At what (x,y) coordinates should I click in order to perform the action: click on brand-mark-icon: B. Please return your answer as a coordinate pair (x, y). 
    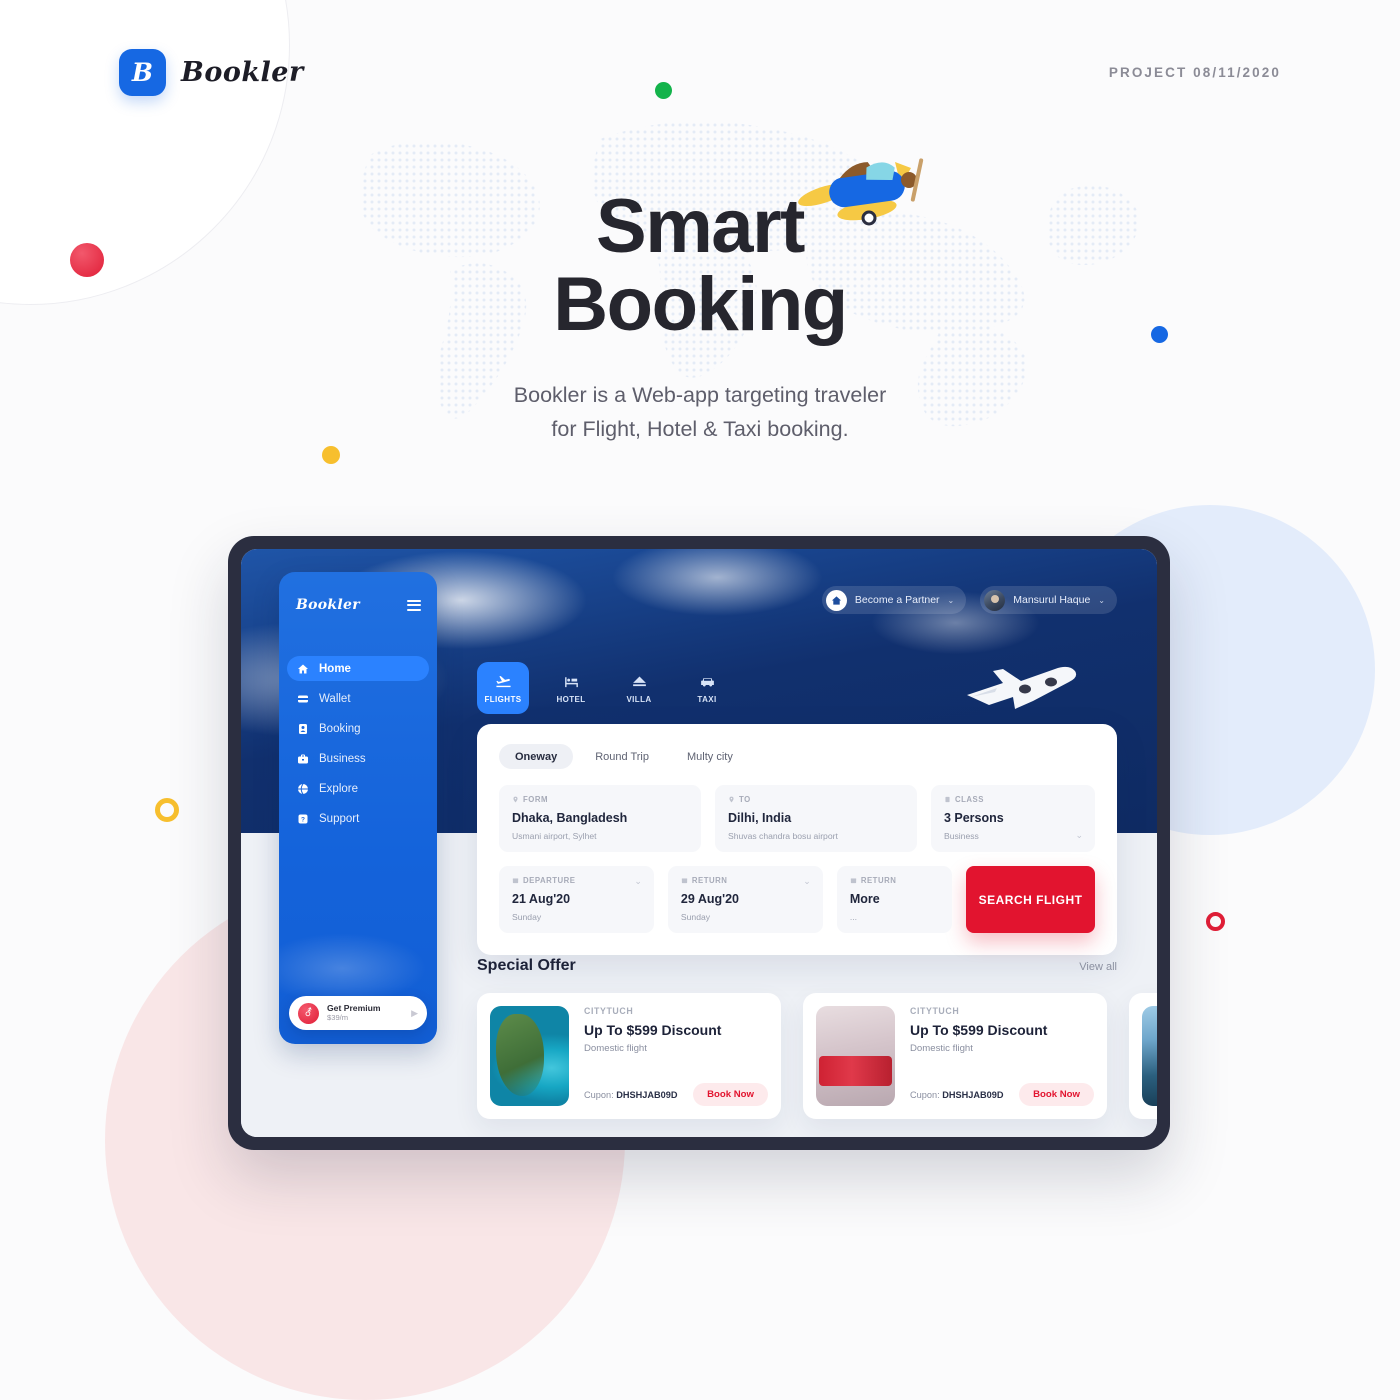
    Looking at the image, I should click on (142, 72).